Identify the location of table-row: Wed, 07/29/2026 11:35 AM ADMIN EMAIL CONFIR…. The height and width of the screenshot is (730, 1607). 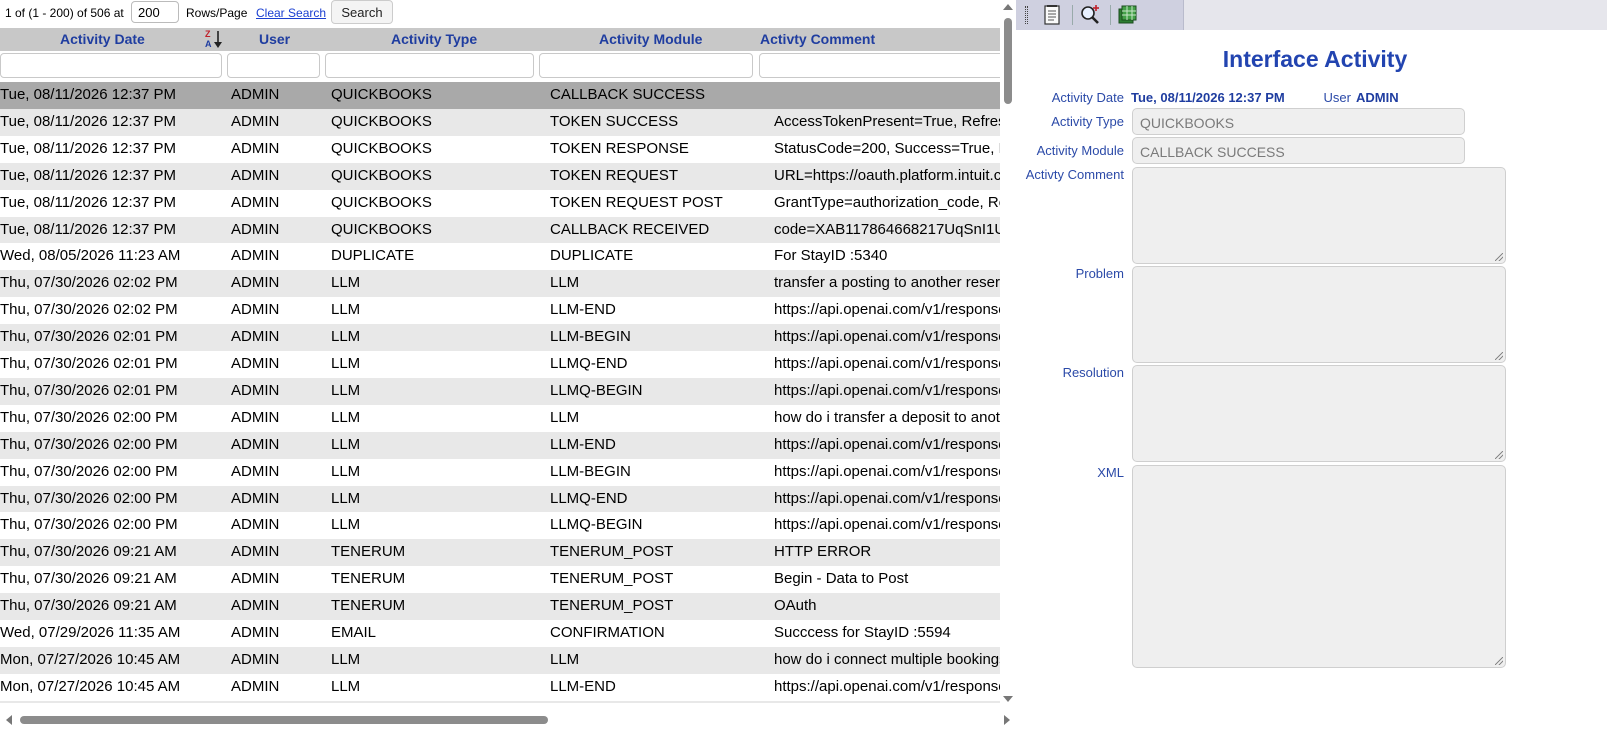
(500, 633).